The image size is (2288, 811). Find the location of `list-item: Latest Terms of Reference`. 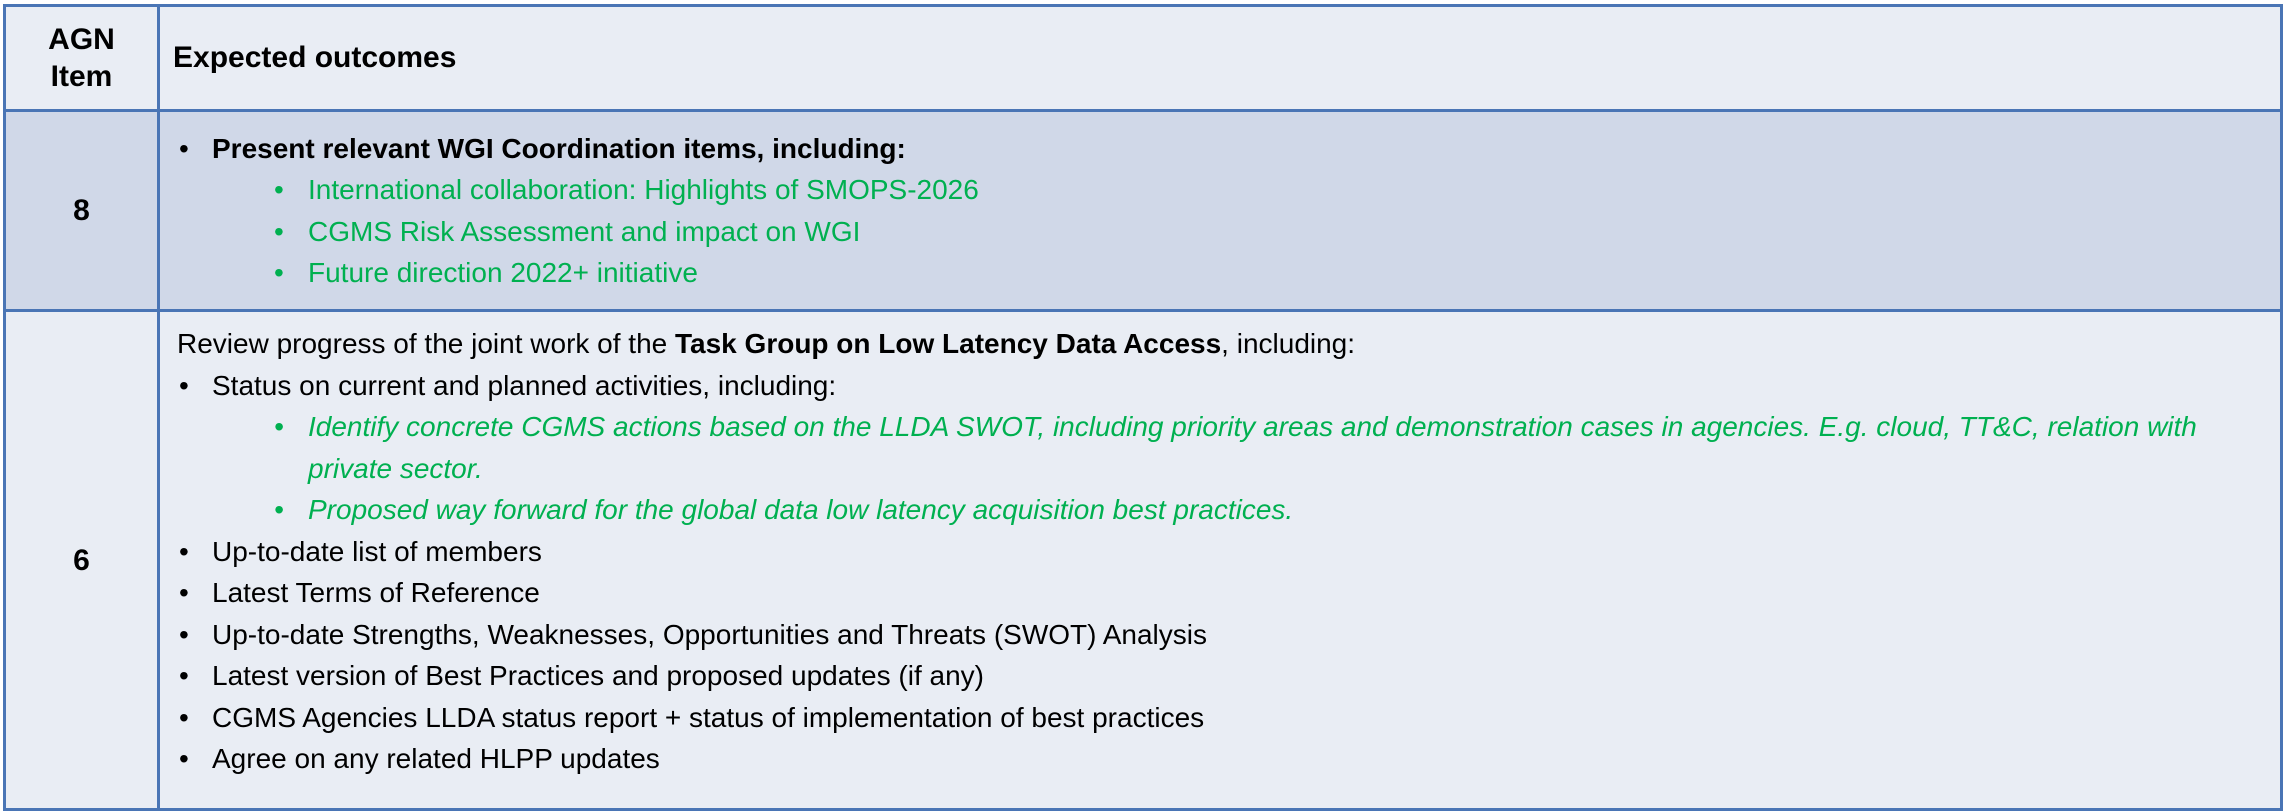

list-item: Latest Terms of Reference is located at coordinates (1228, 593).